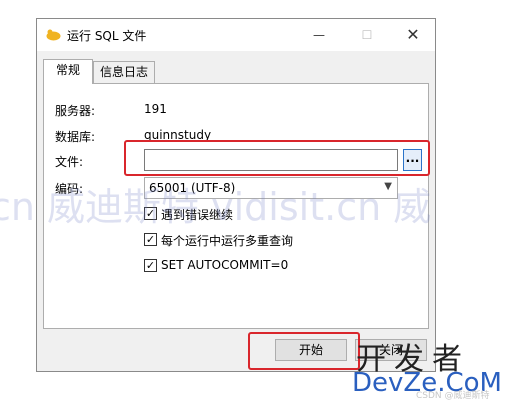  I want to click on file-highlight-box, so click(277, 158).